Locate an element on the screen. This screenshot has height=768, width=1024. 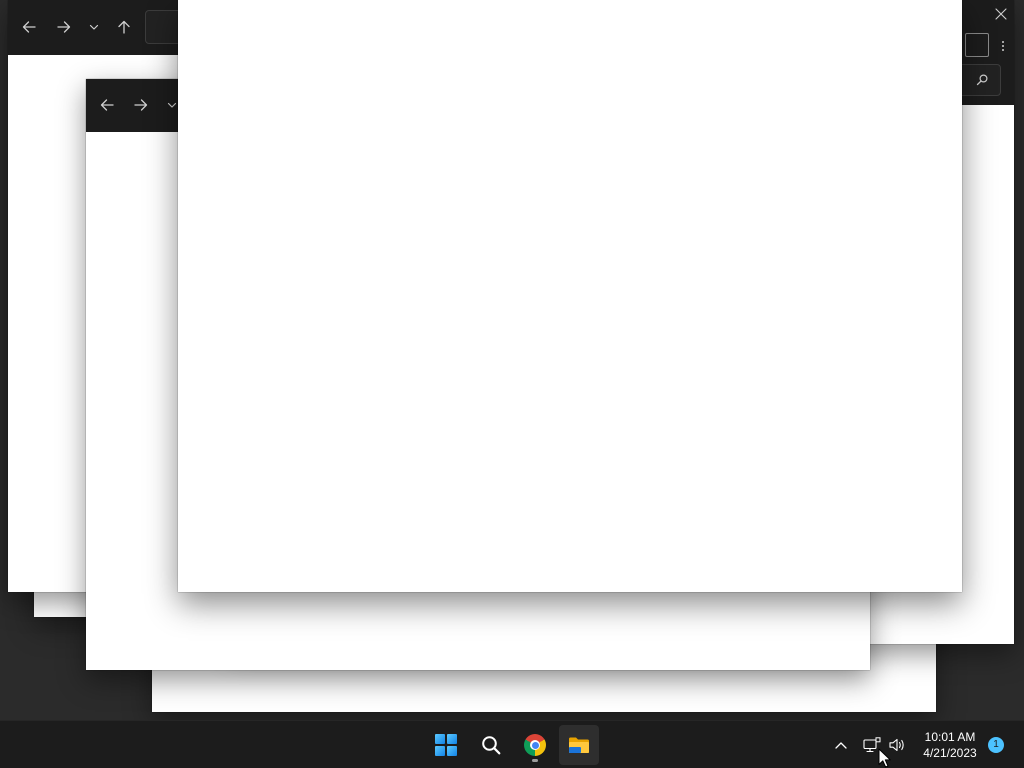
more-icon is located at coordinates (1003, 46).